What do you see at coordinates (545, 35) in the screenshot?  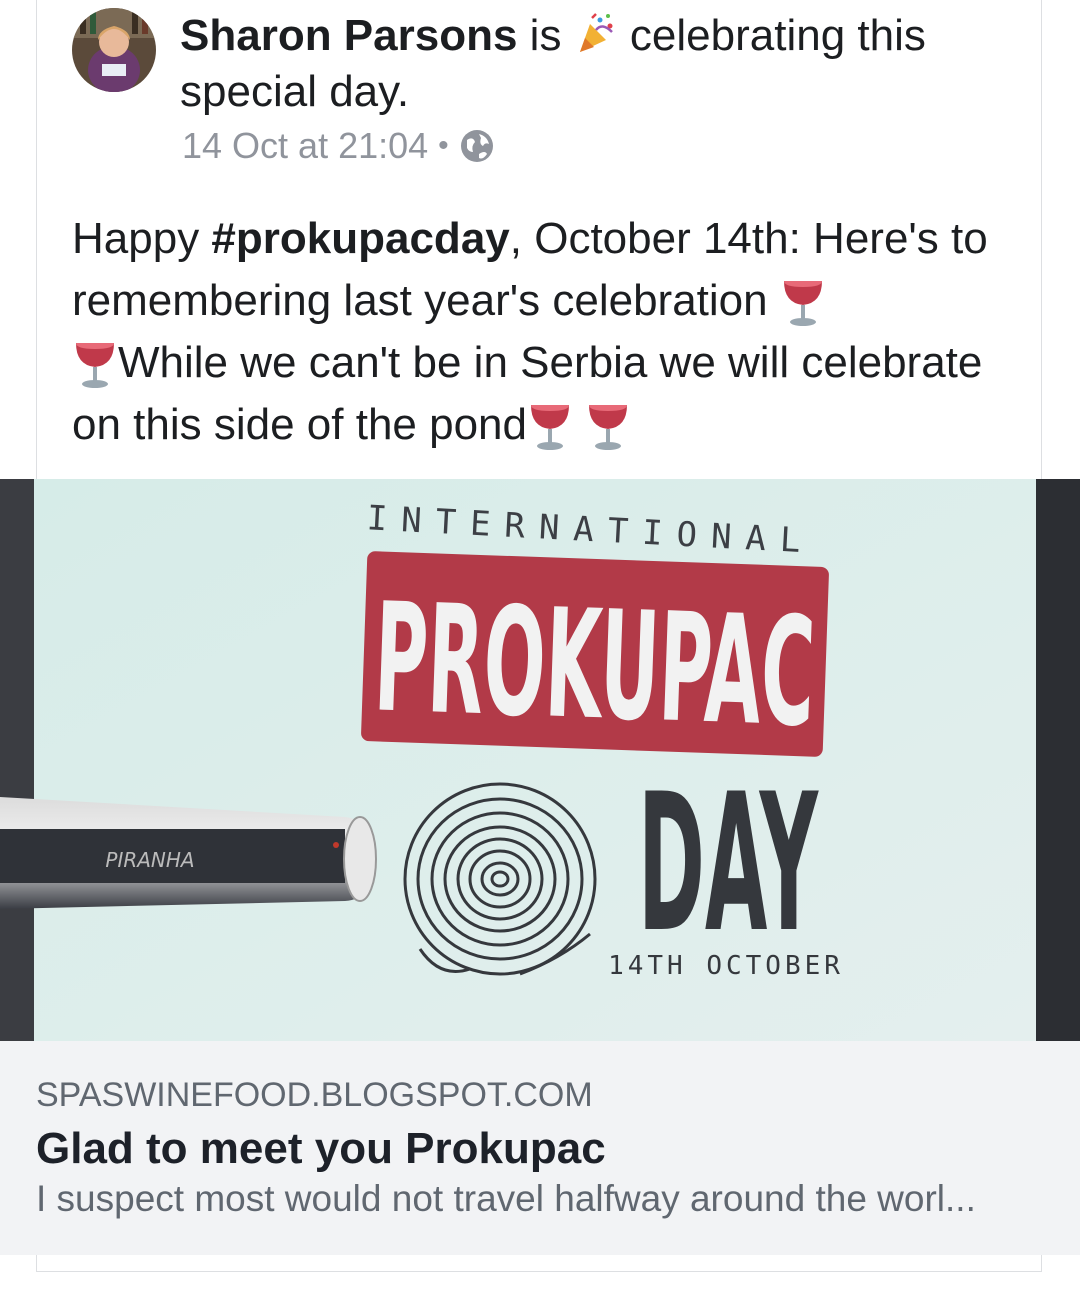 I see `activity-prefix: is` at bounding box center [545, 35].